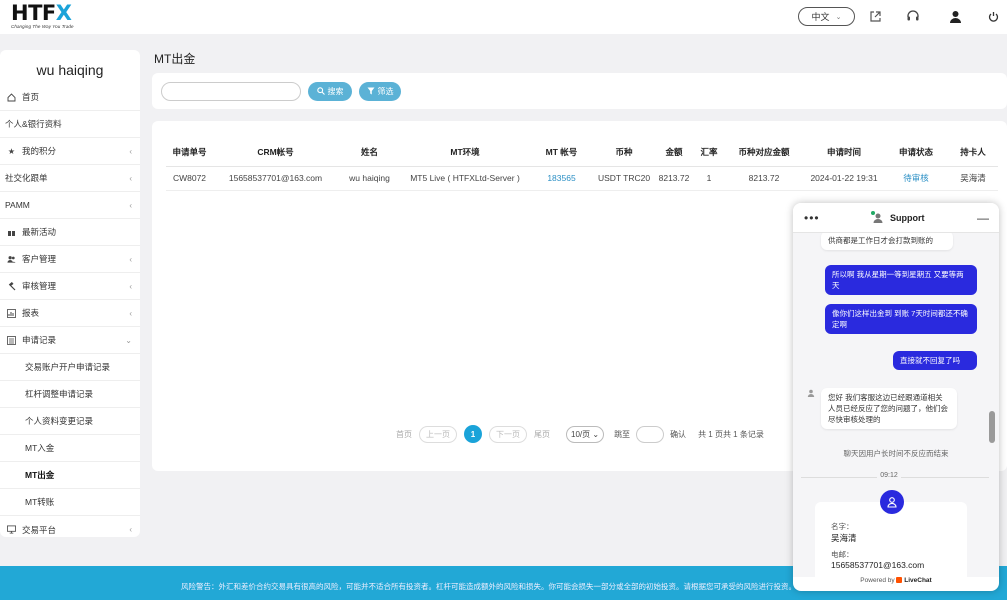  I want to click on user-icon, so click(955, 16).